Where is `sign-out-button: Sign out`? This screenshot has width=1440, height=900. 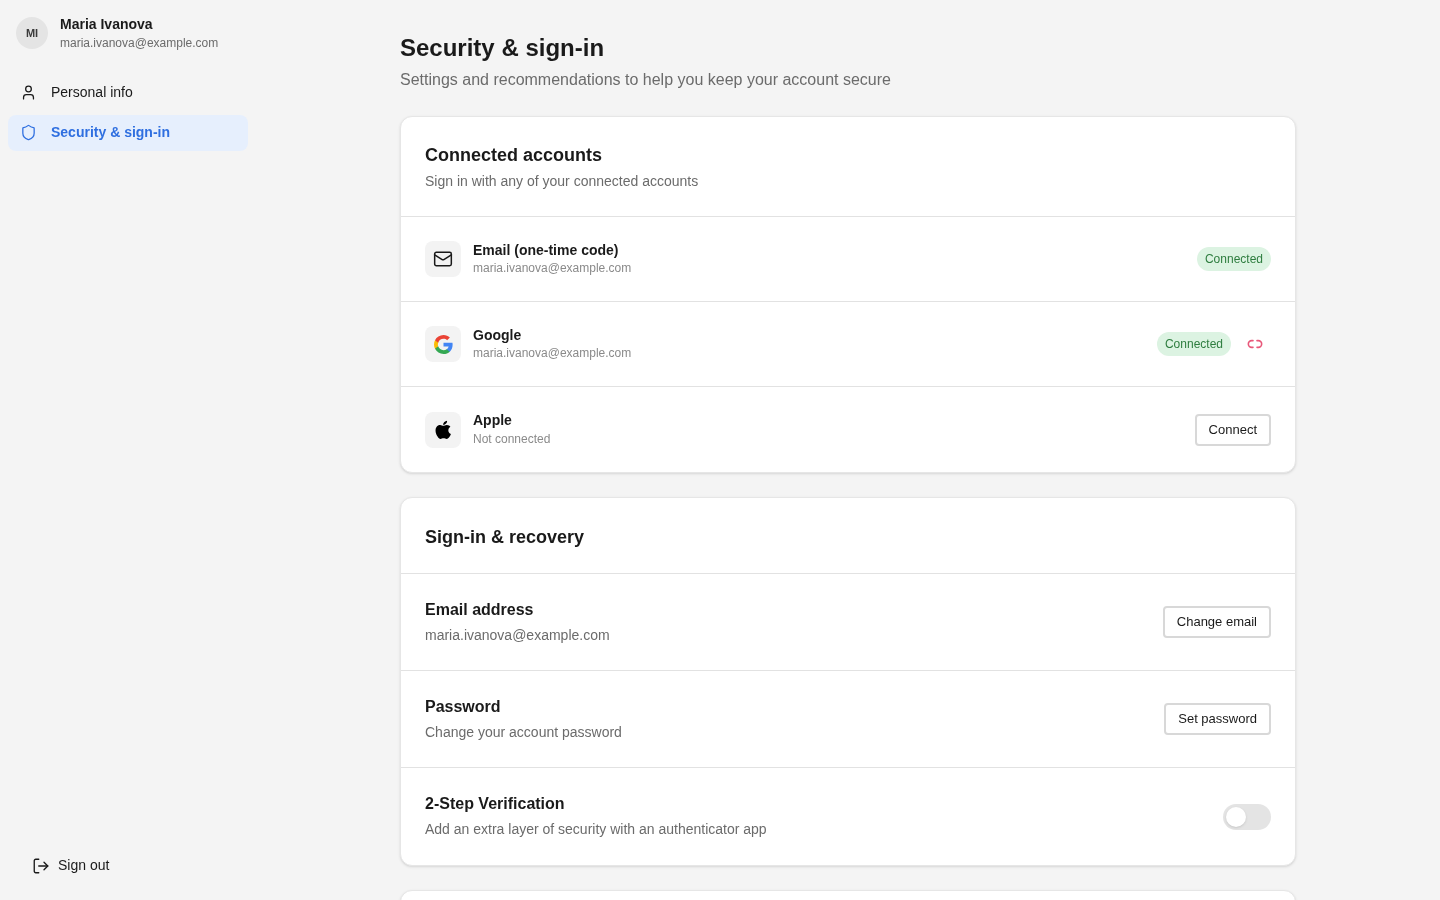 sign-out-button: Sign out is located at coordinates (71, 865).